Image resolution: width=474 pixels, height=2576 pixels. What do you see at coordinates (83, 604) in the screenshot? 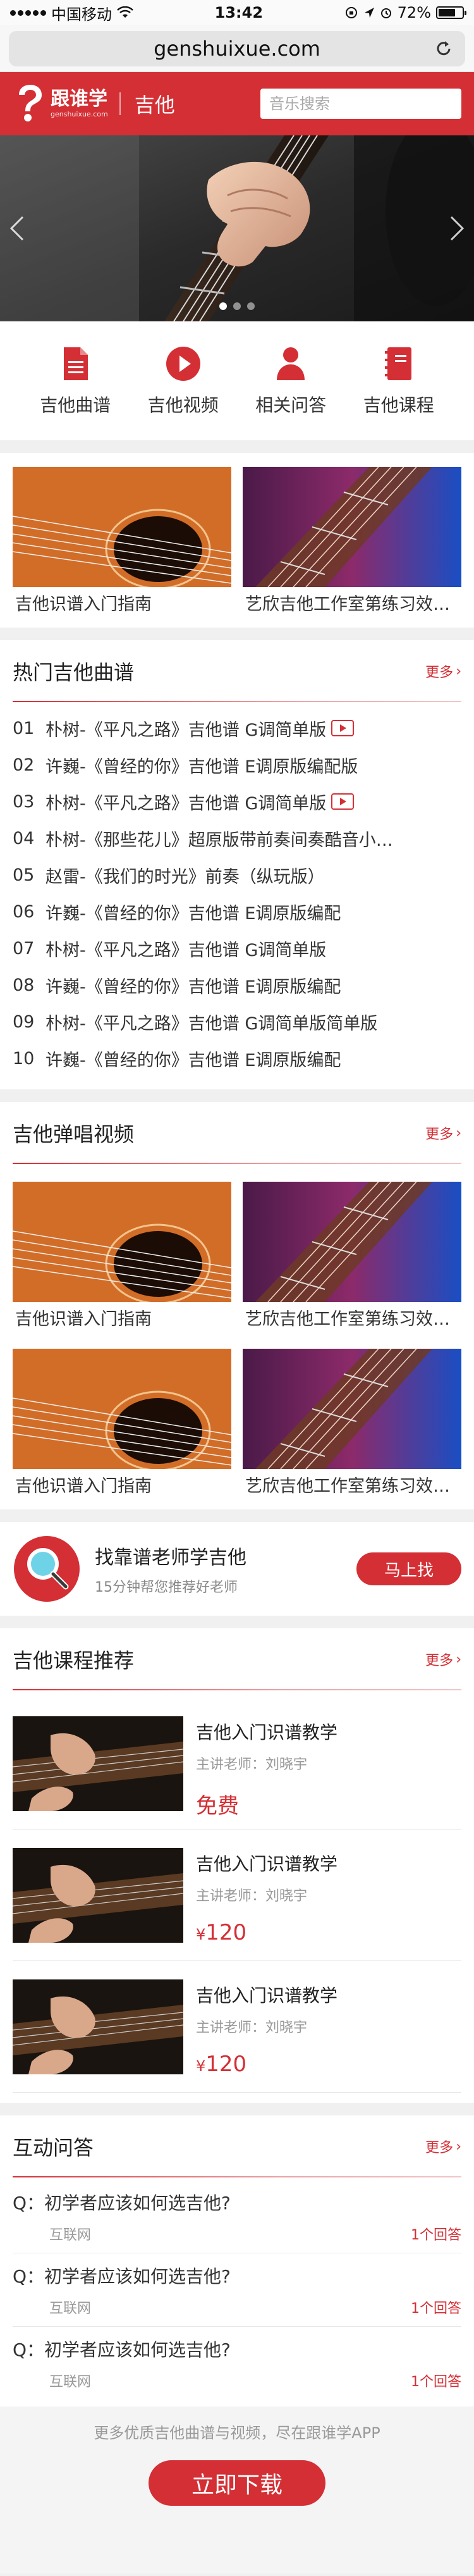
I see `card-title: 吉他识谱入门指南` at bounding box center [83, 604].